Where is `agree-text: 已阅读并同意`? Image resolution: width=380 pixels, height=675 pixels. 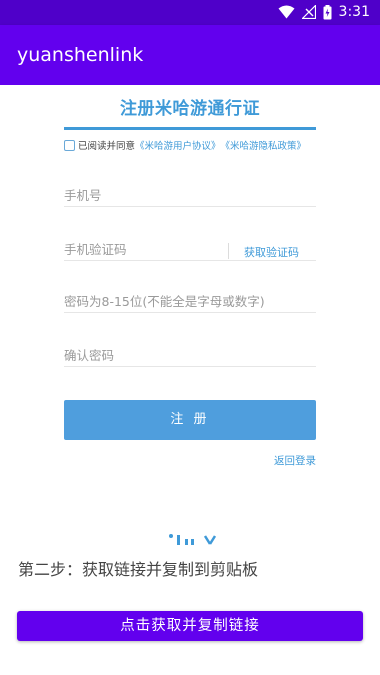
agree-text: 已阅读并同意 is located at coordinates (107, 146).